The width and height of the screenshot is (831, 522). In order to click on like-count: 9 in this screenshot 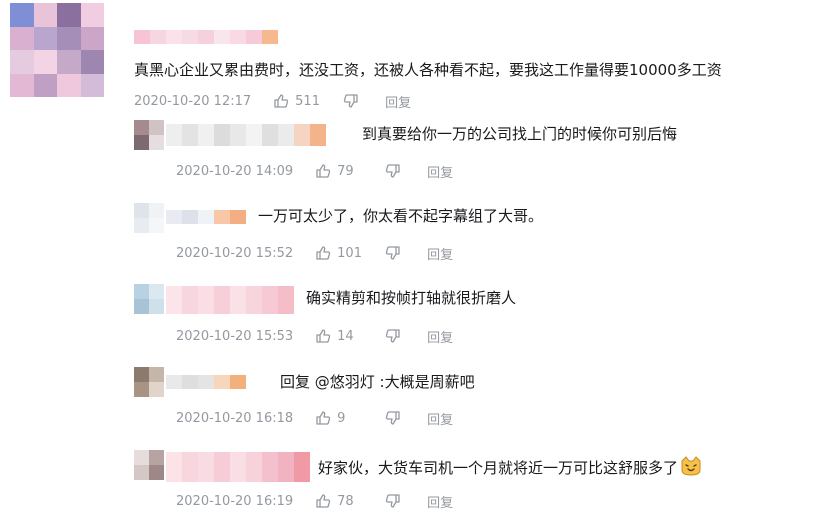, I will do `click(341, 418)`.